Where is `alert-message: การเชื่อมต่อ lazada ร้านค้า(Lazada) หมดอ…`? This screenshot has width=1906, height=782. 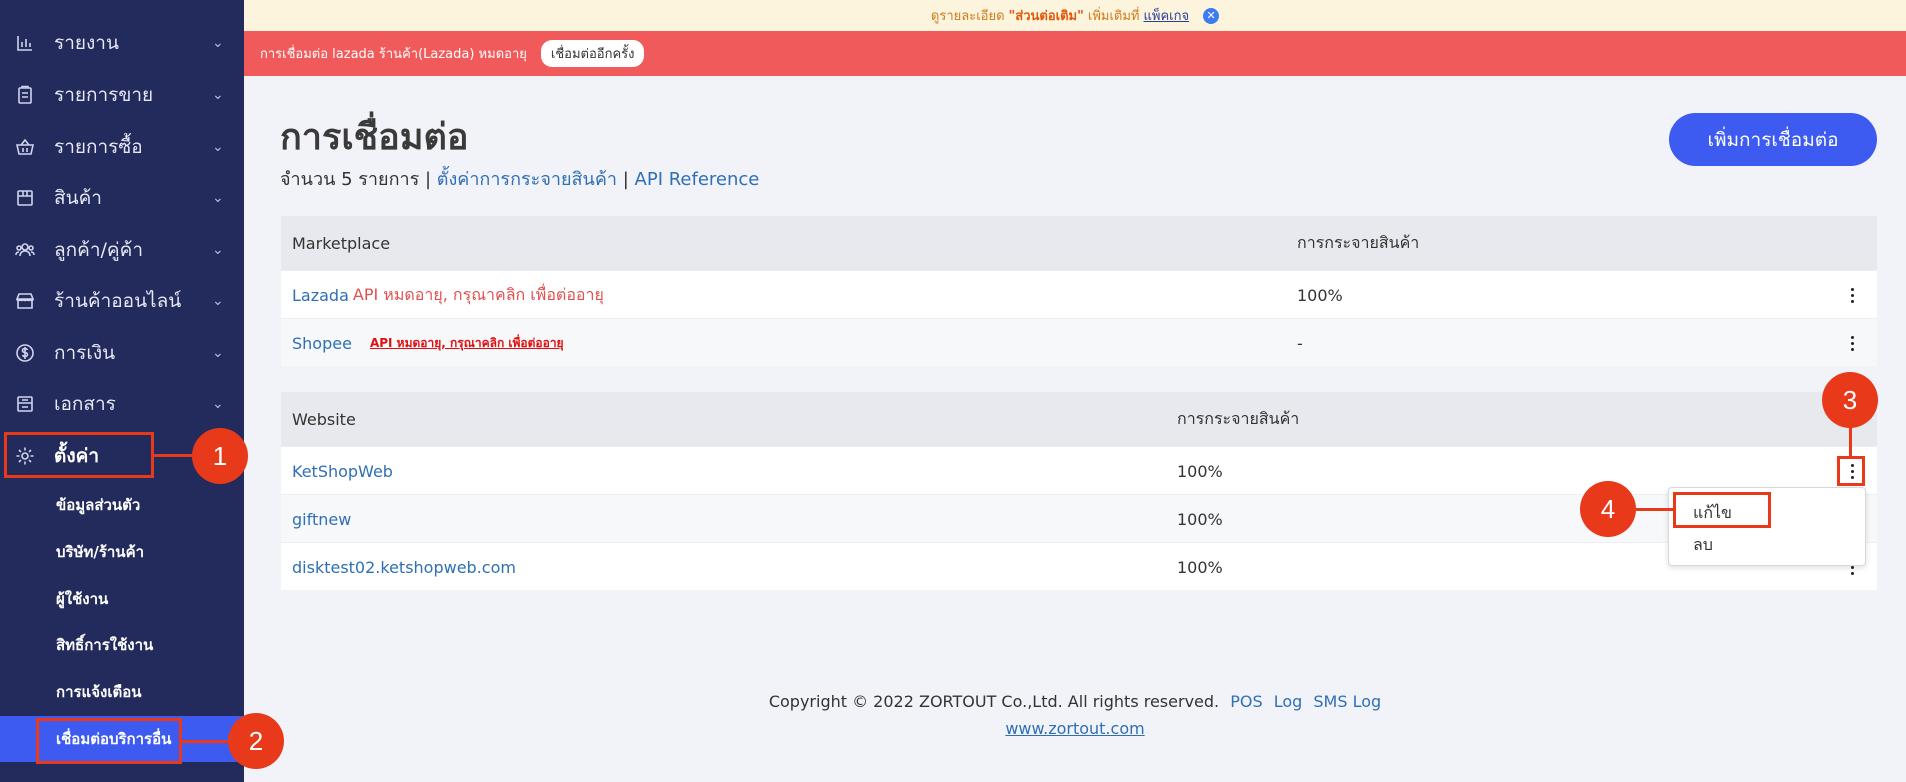
alert-message: การเชื่อมต่อ lazada ร้านค้า(Lazada) หมดอ… is located at coordinates (393, 54).